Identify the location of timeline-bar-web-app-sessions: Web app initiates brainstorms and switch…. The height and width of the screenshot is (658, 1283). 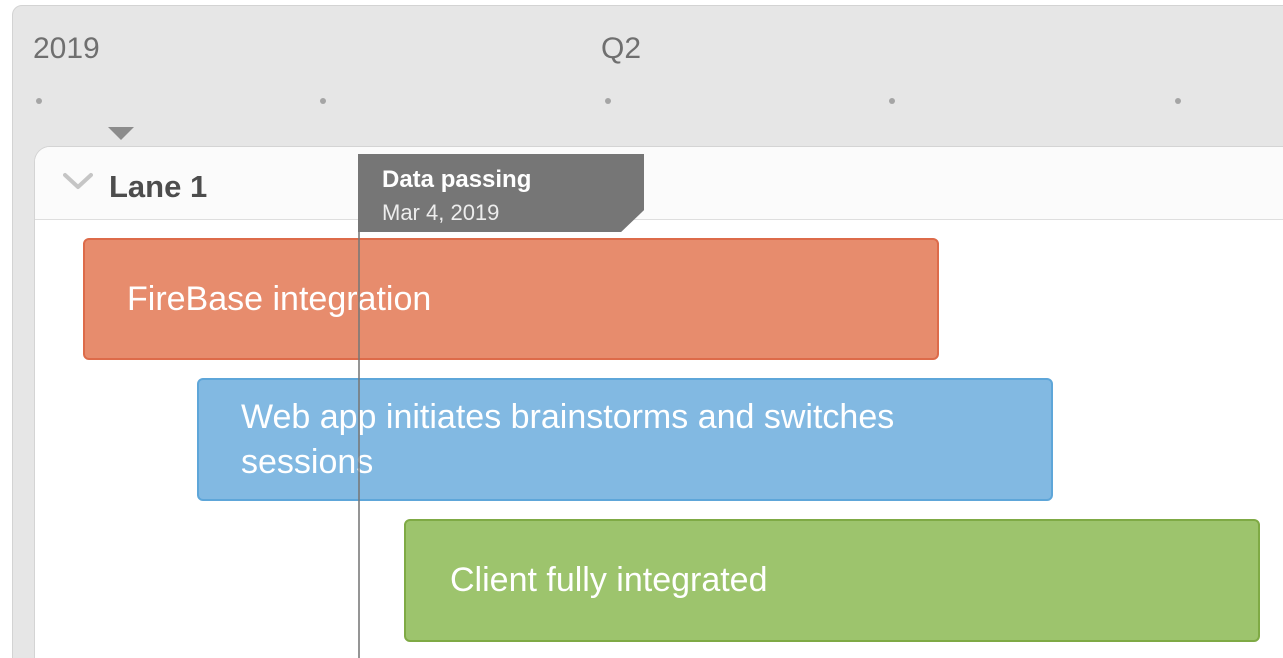
(625, 439).